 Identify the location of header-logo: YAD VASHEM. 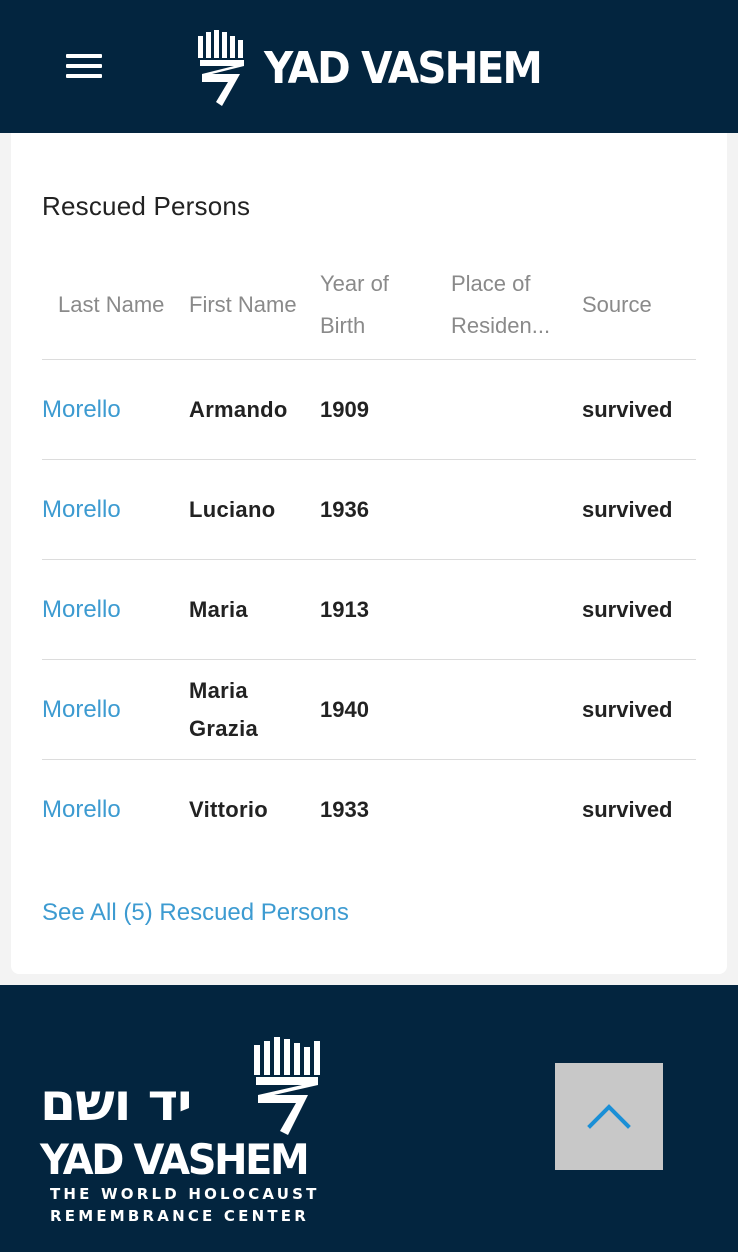
(381, 68).